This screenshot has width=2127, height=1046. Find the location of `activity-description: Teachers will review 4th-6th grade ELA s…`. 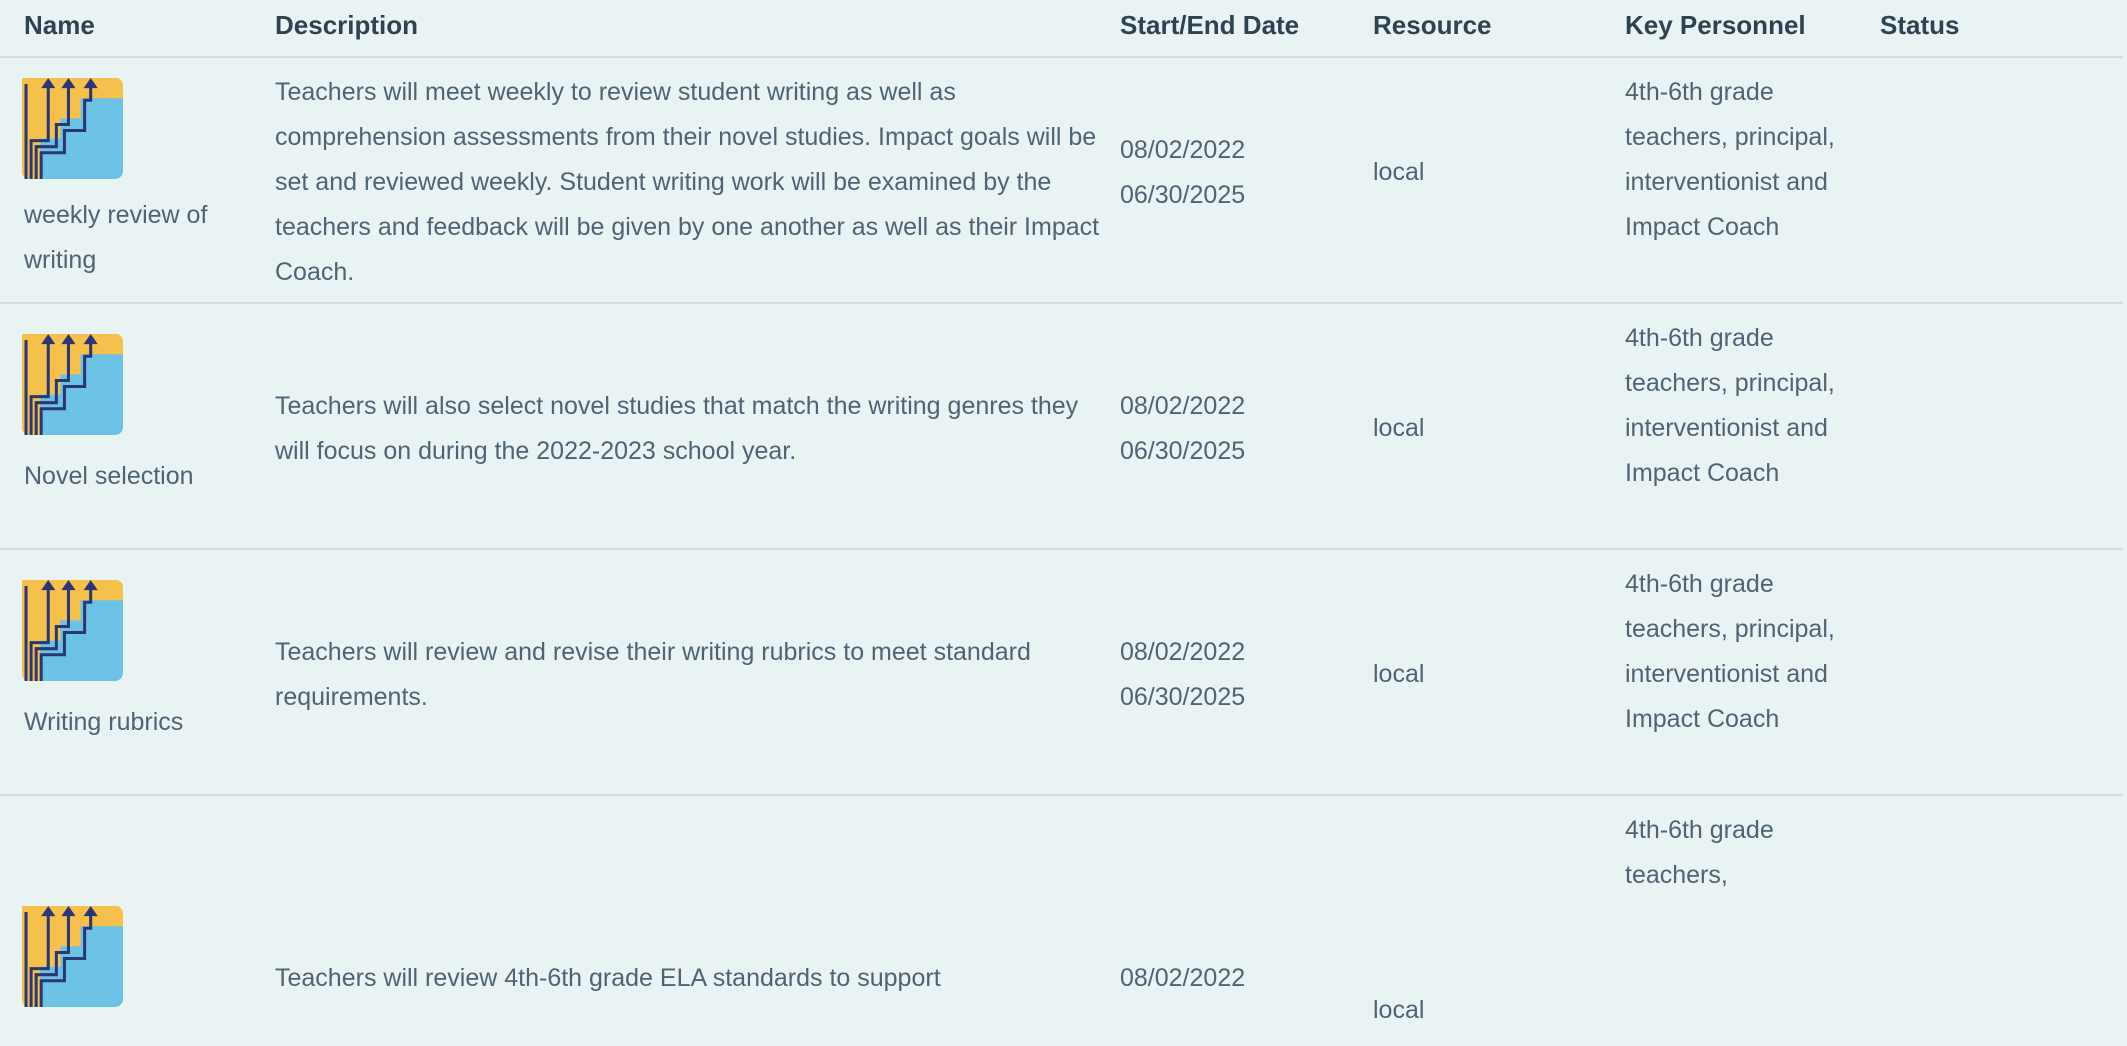

activity-description: Teachers will review 4th-6th grade ELA s… is located at coordinates (608, 978).